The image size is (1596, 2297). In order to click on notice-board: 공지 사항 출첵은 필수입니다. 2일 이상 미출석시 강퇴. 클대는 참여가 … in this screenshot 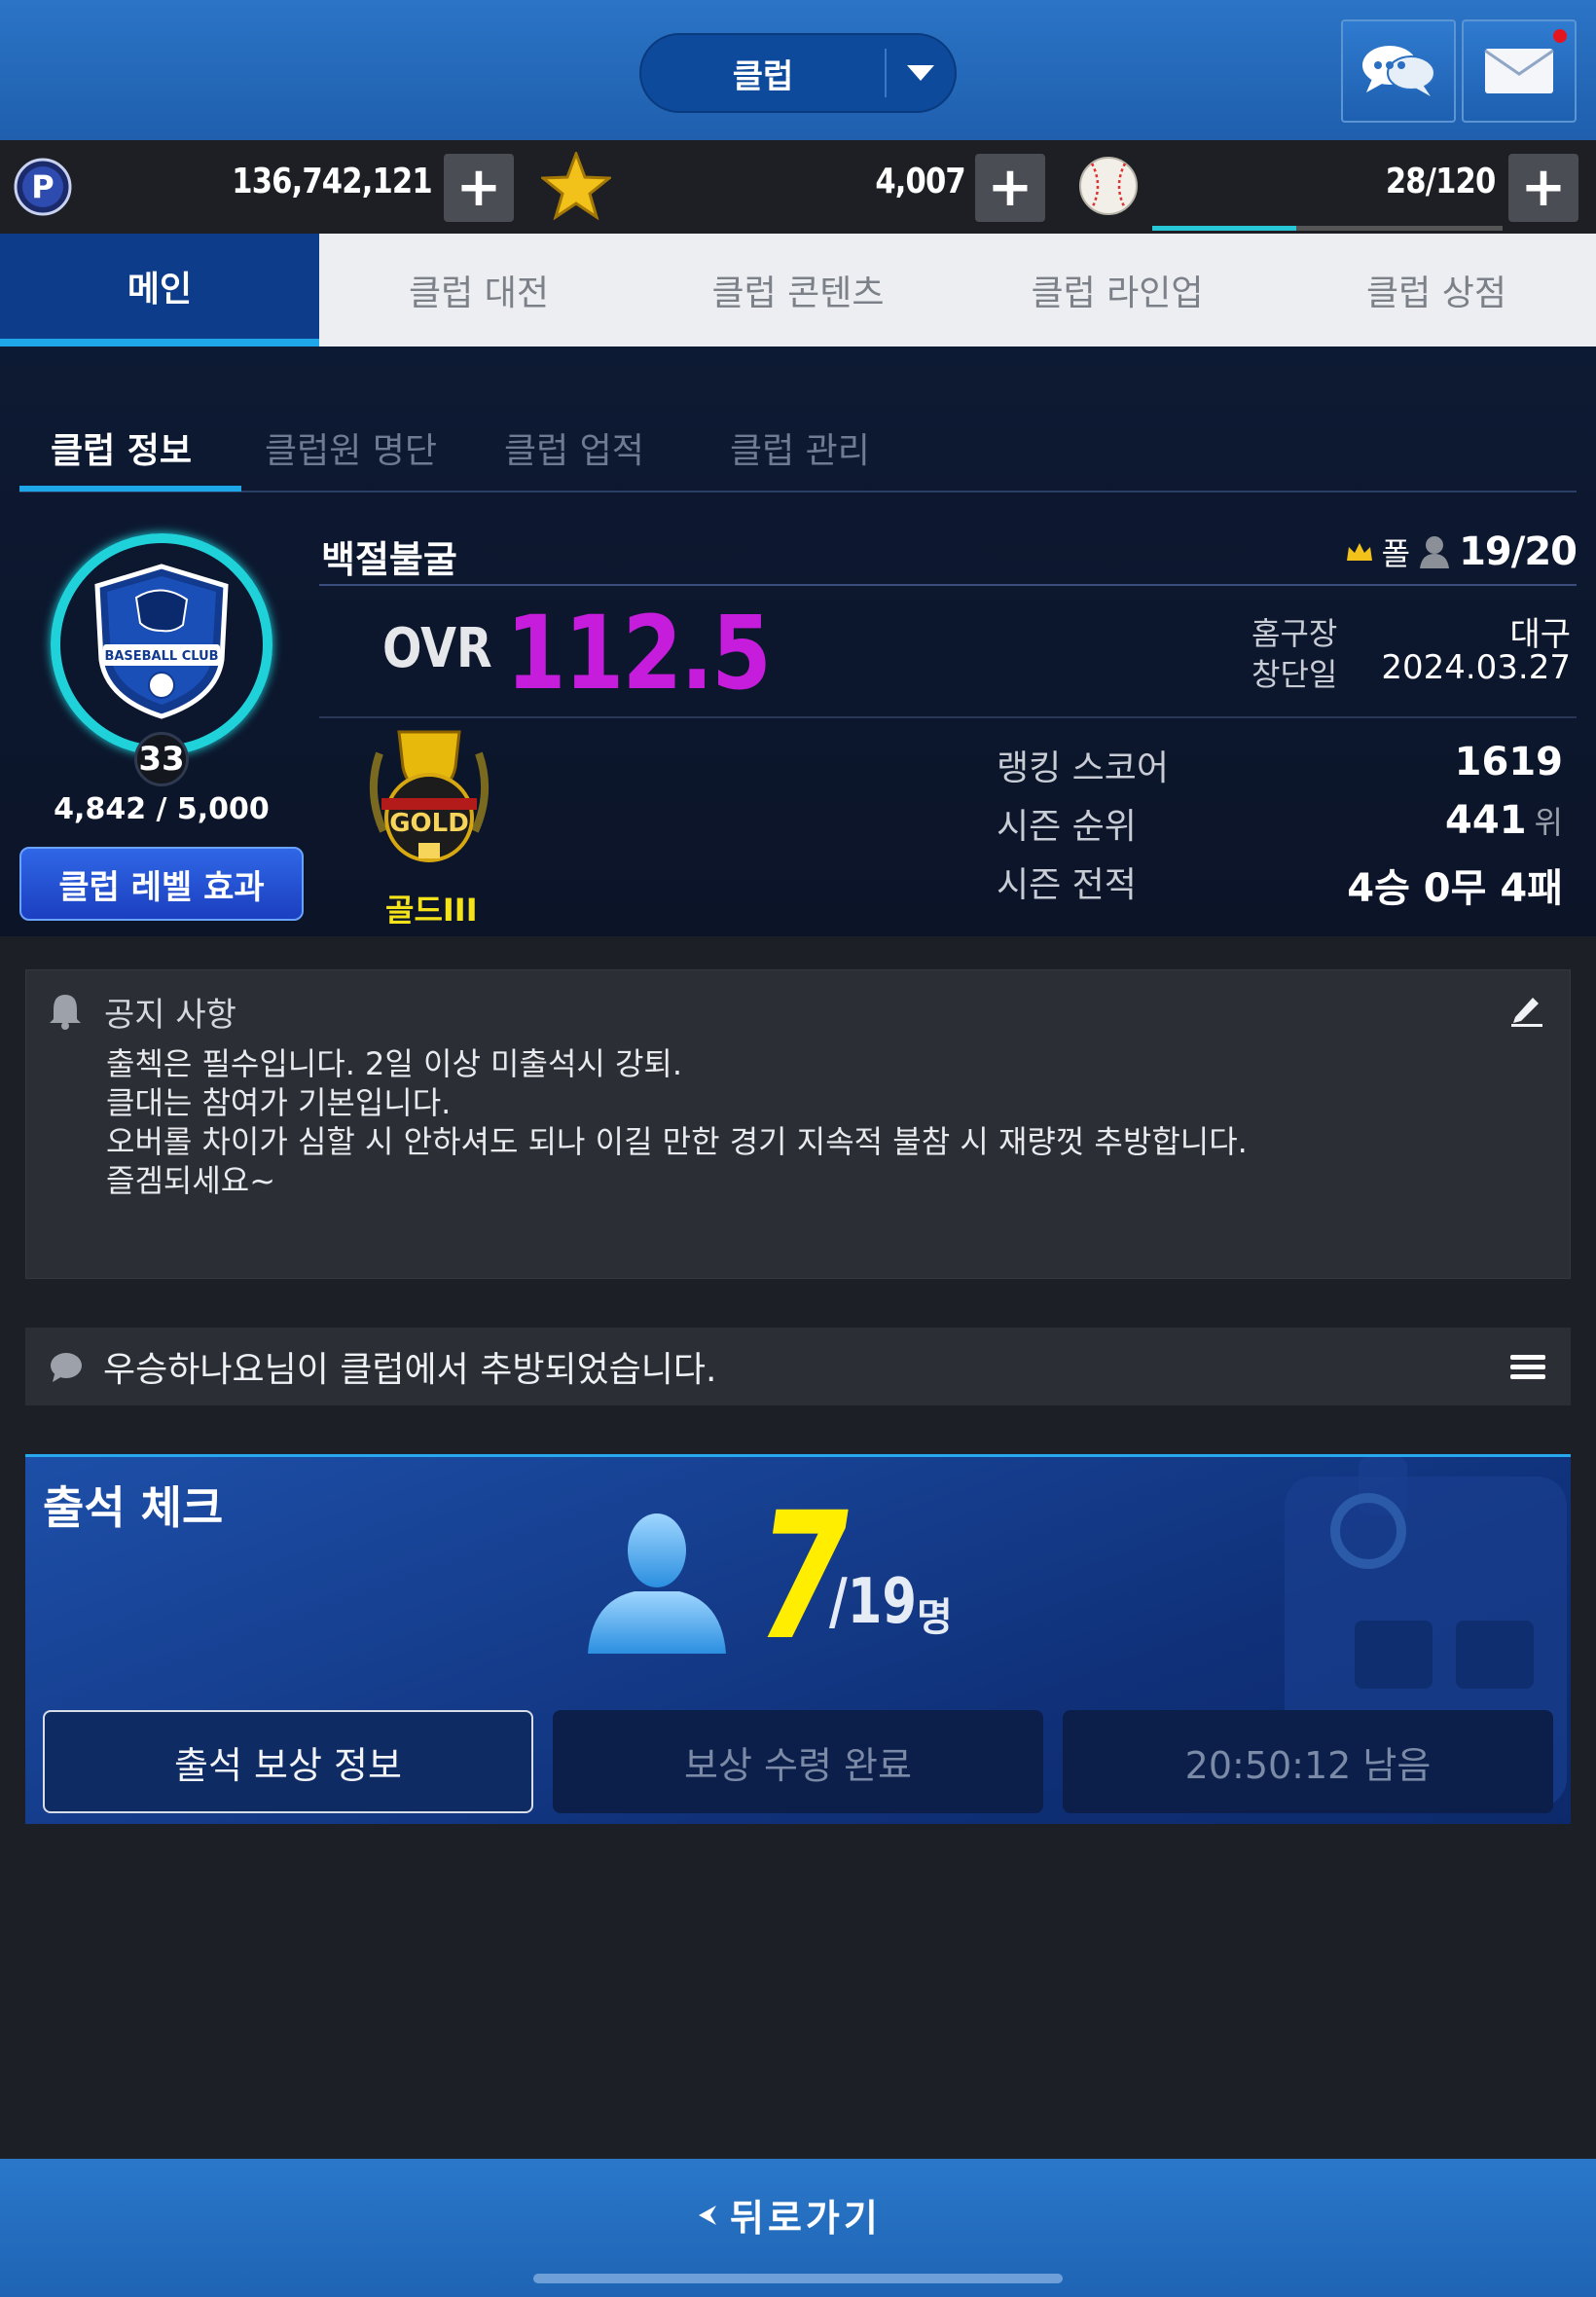, I will do `click(798, 1124)`.